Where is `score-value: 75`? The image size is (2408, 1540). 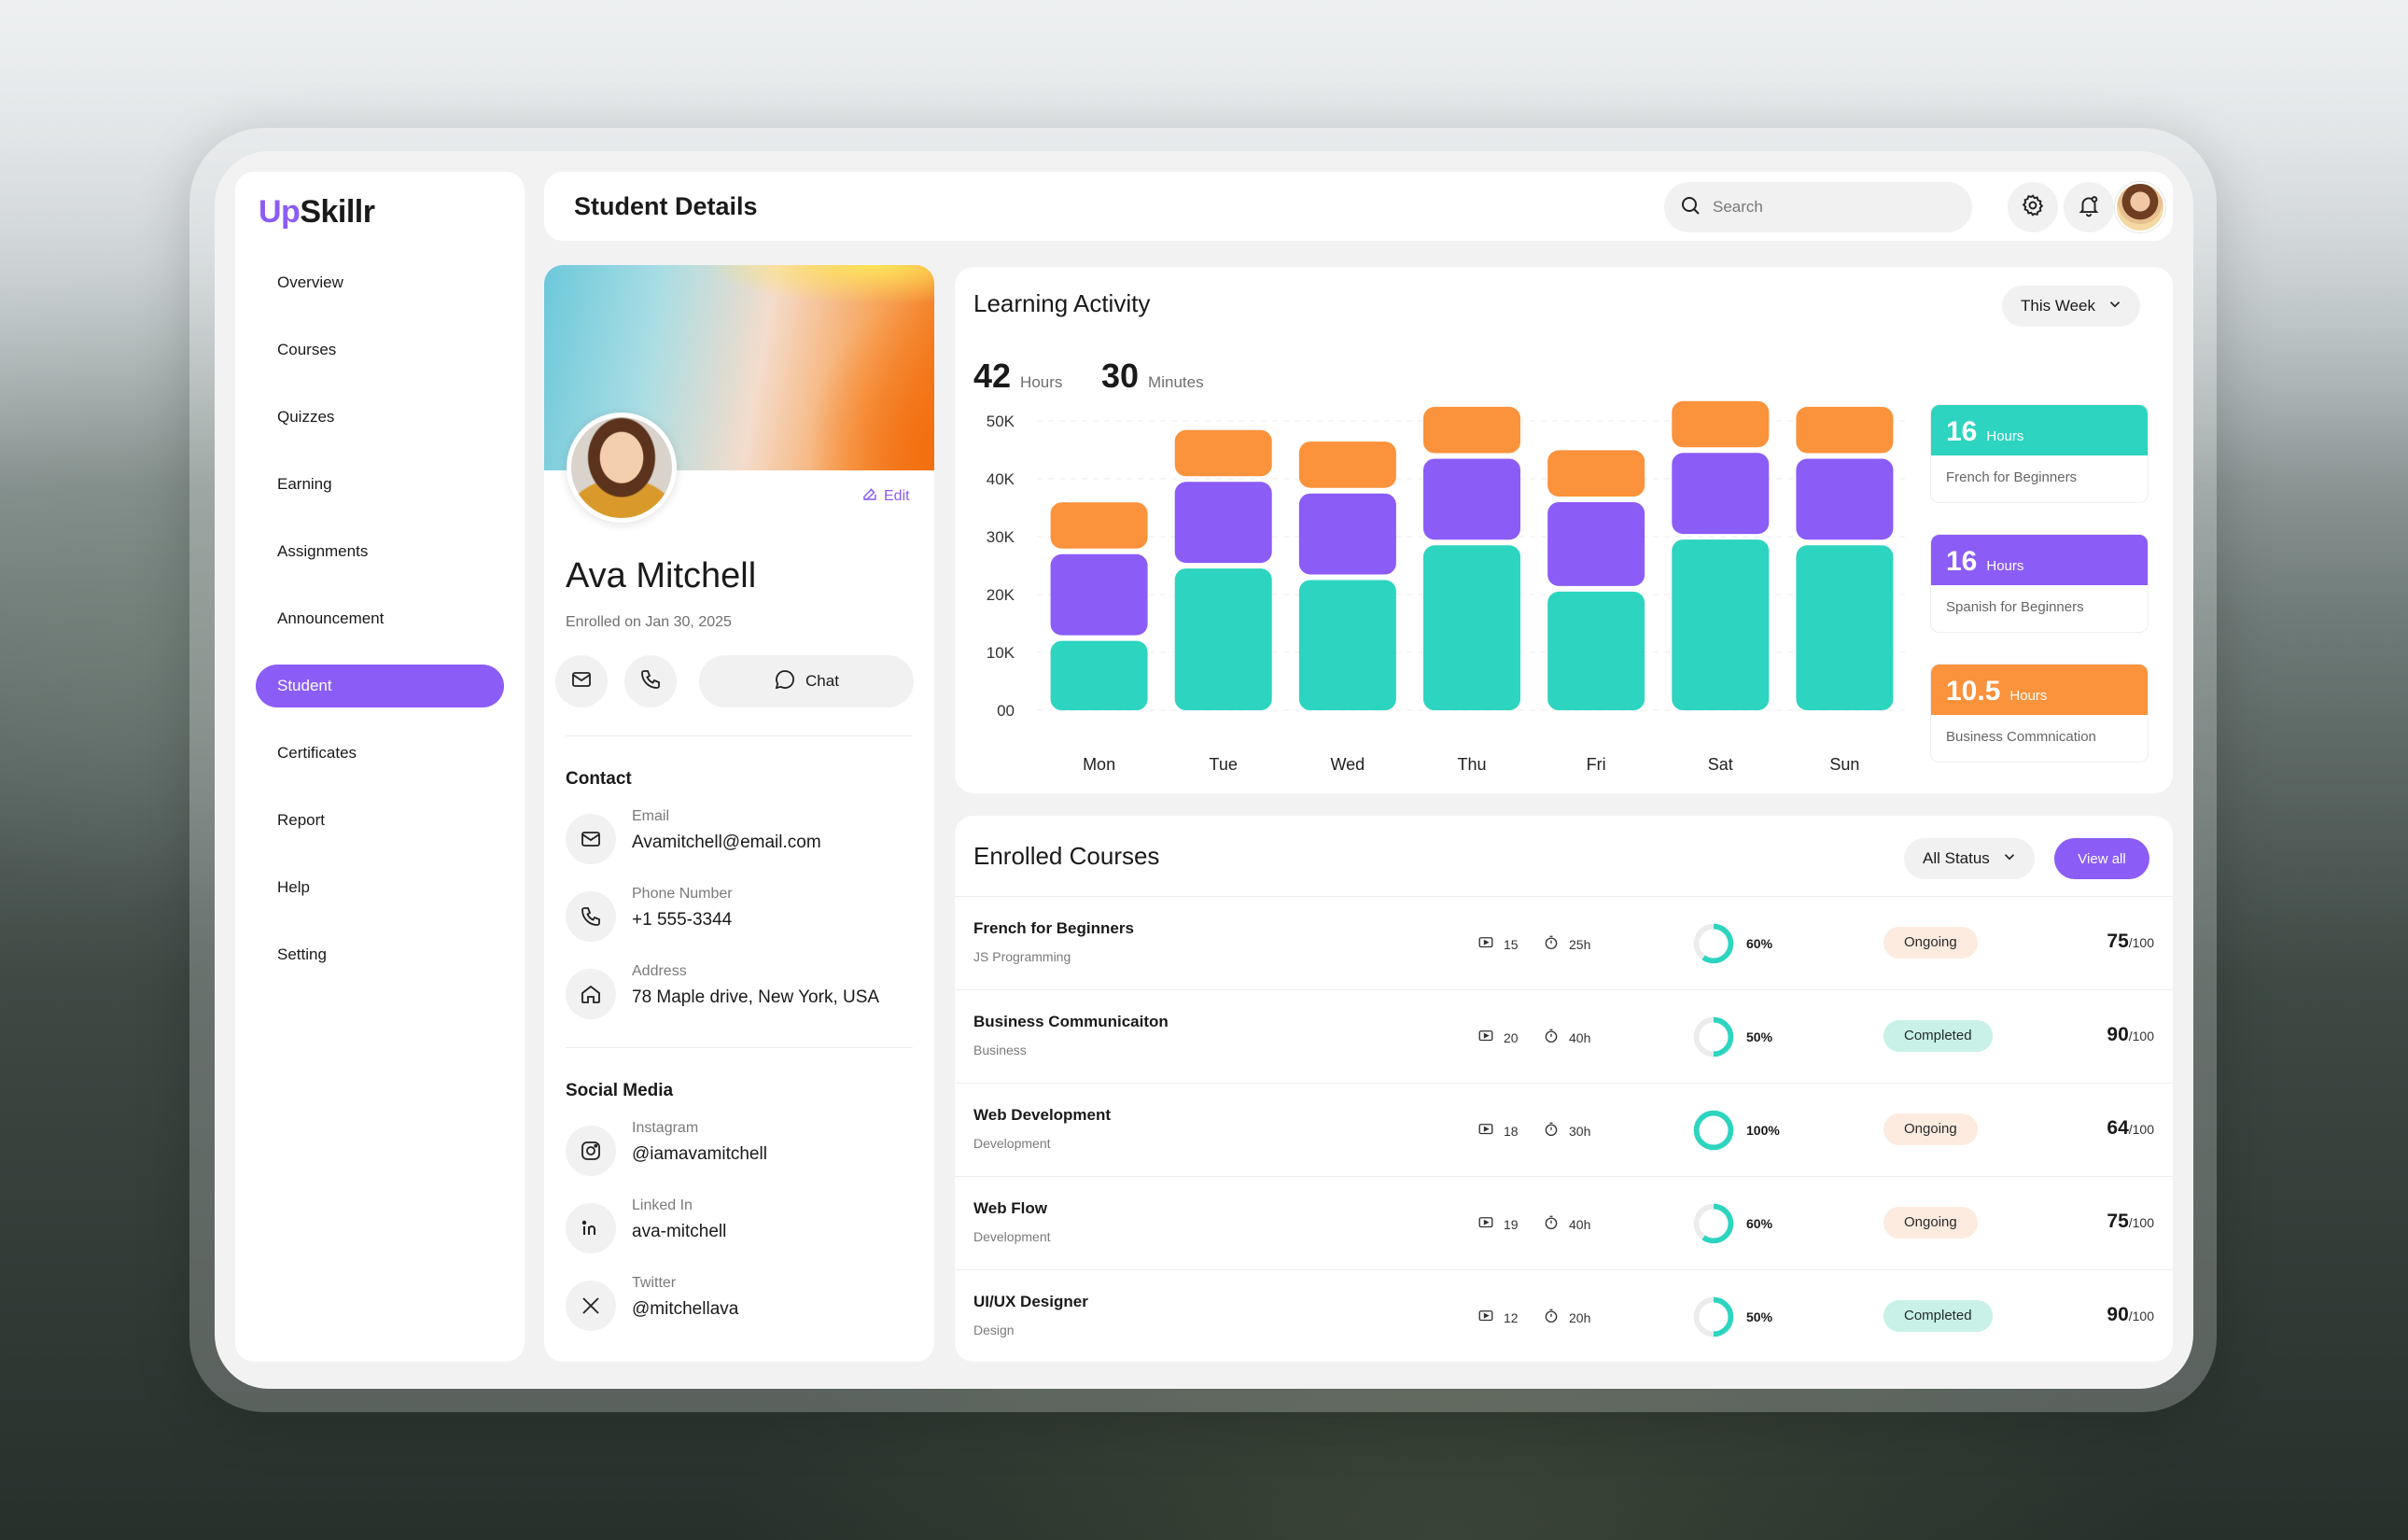
score-value: 75 is located at coordinates (2118, 1221).